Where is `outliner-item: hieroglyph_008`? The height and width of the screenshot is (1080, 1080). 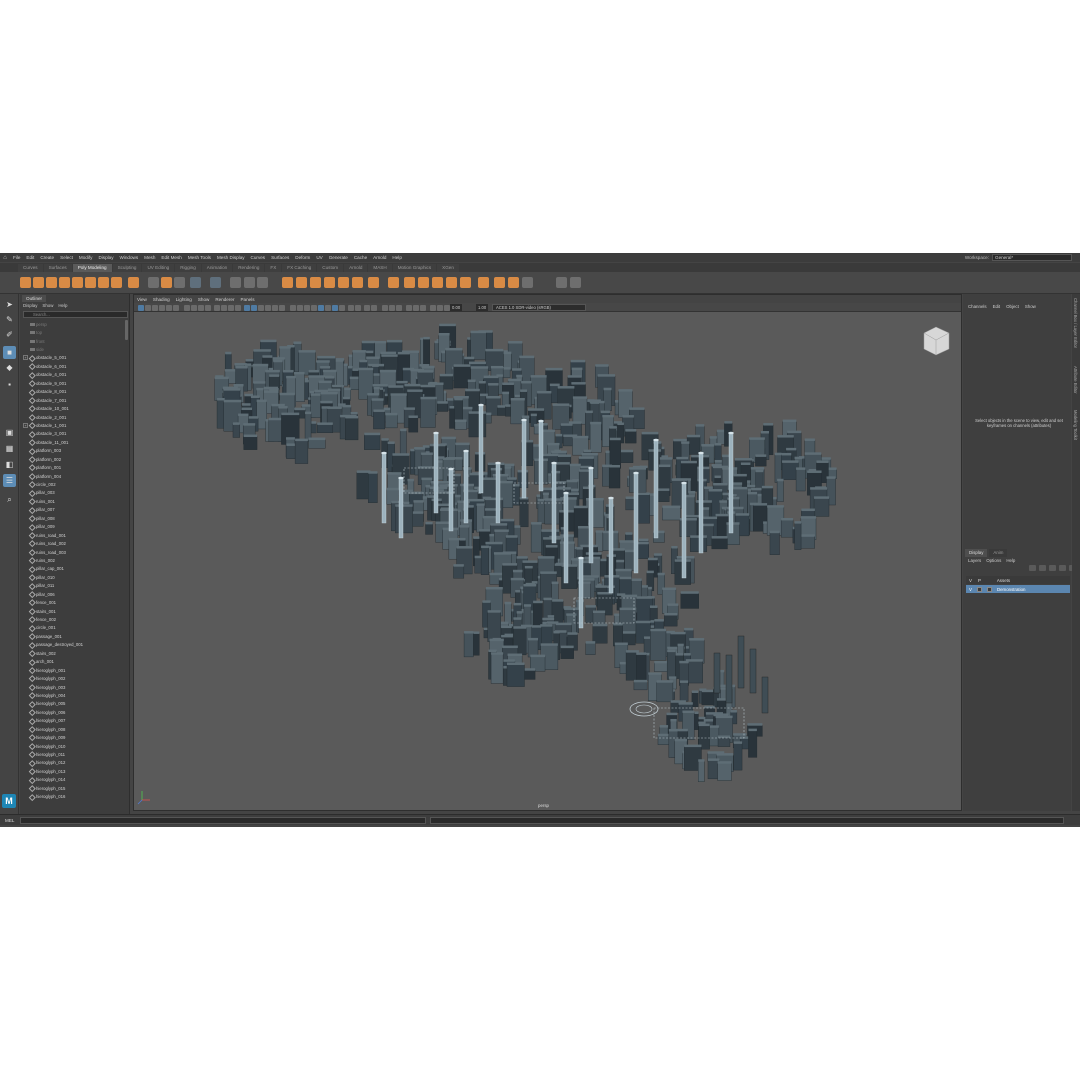
outliner-item: hieroglyph_008 is located at coordinates (75, 729).